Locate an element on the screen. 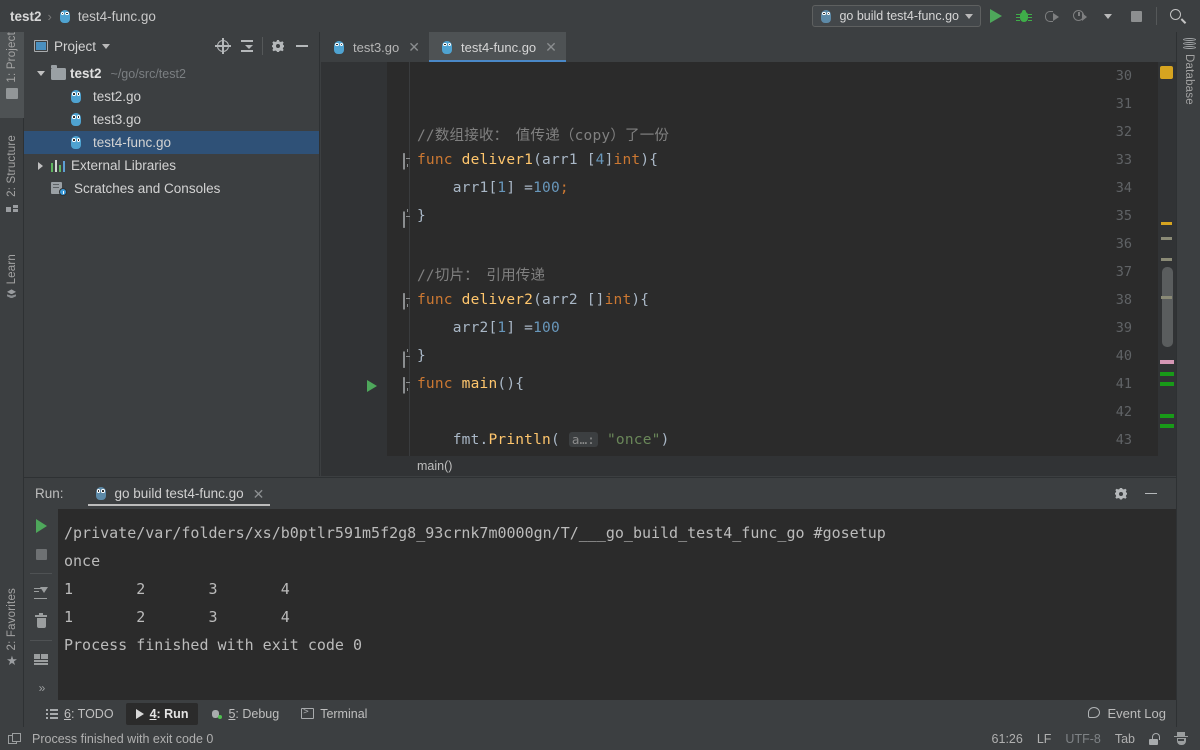  run-with-coverage-button is located at coordinates (1052, 16).